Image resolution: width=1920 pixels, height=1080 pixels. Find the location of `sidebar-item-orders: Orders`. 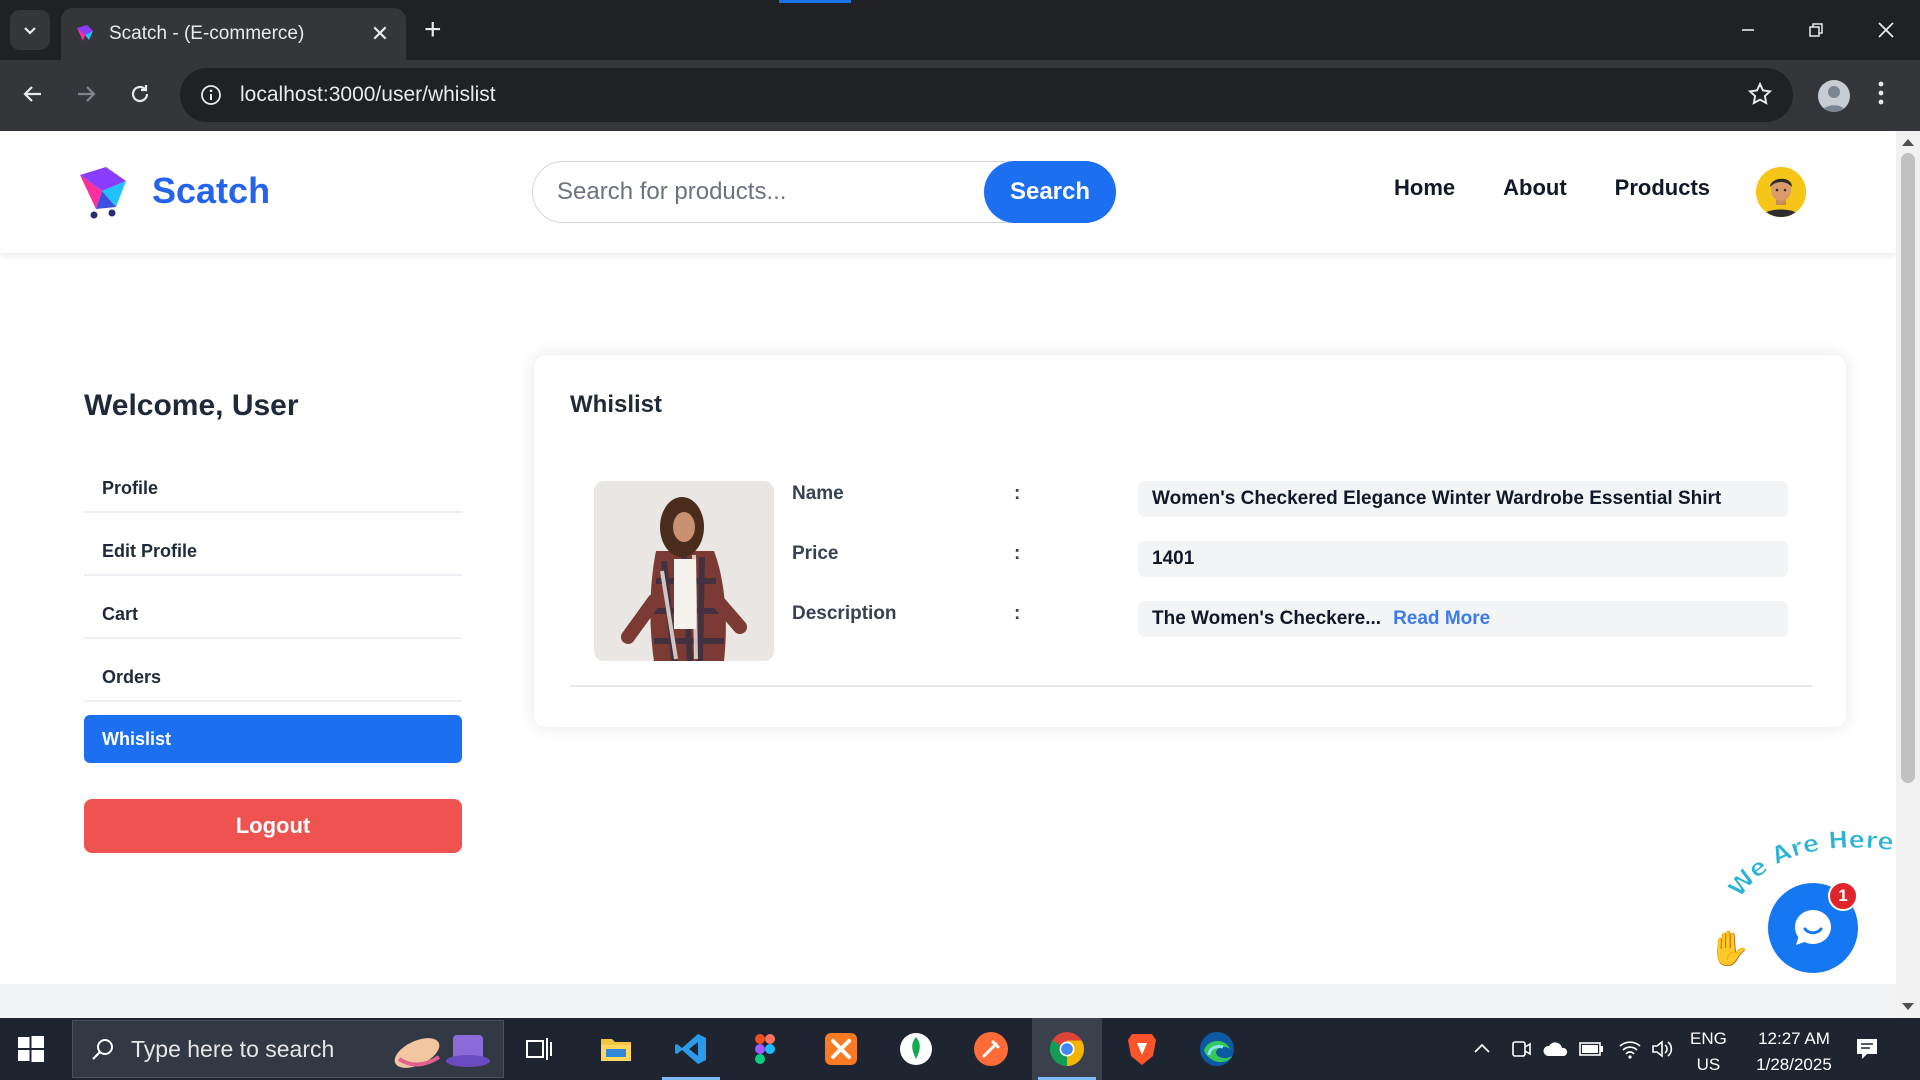

sidebar-item-orders: Orders is located at coordinates (273, 678).